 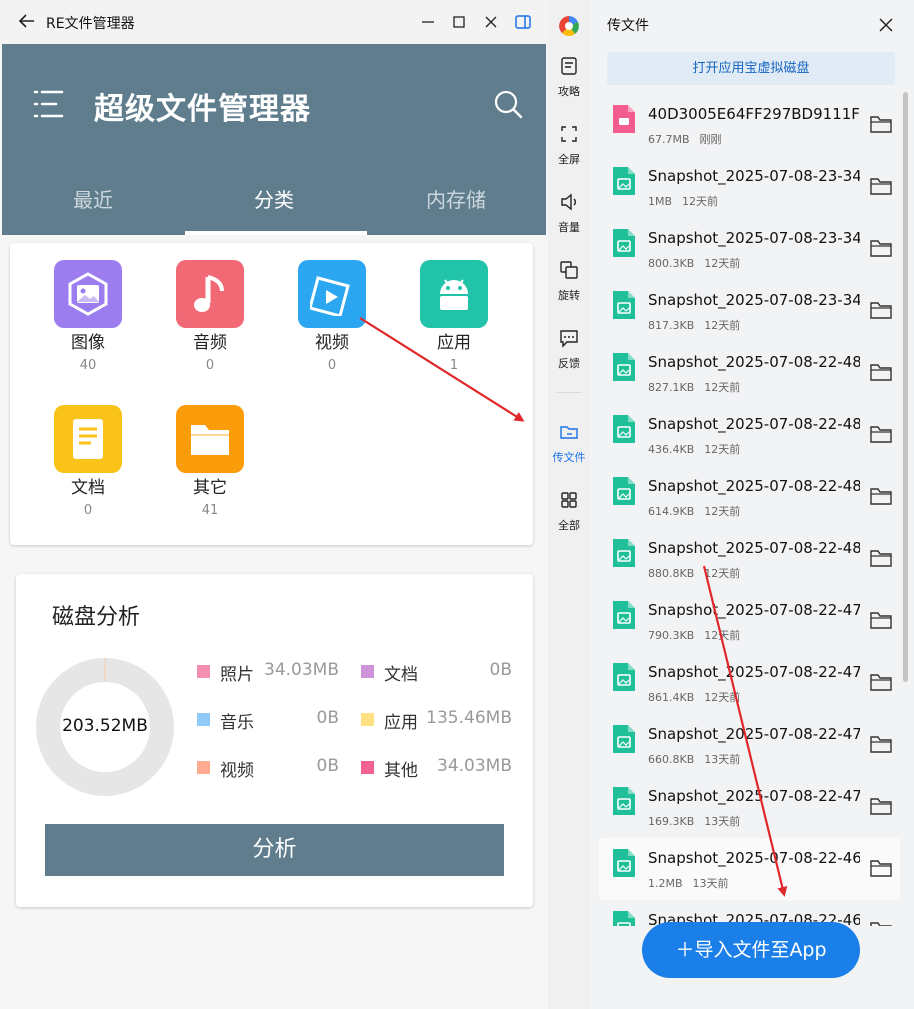 I want to click on import-files-button: ＋导入文件至App, so click(x=751, y=950).